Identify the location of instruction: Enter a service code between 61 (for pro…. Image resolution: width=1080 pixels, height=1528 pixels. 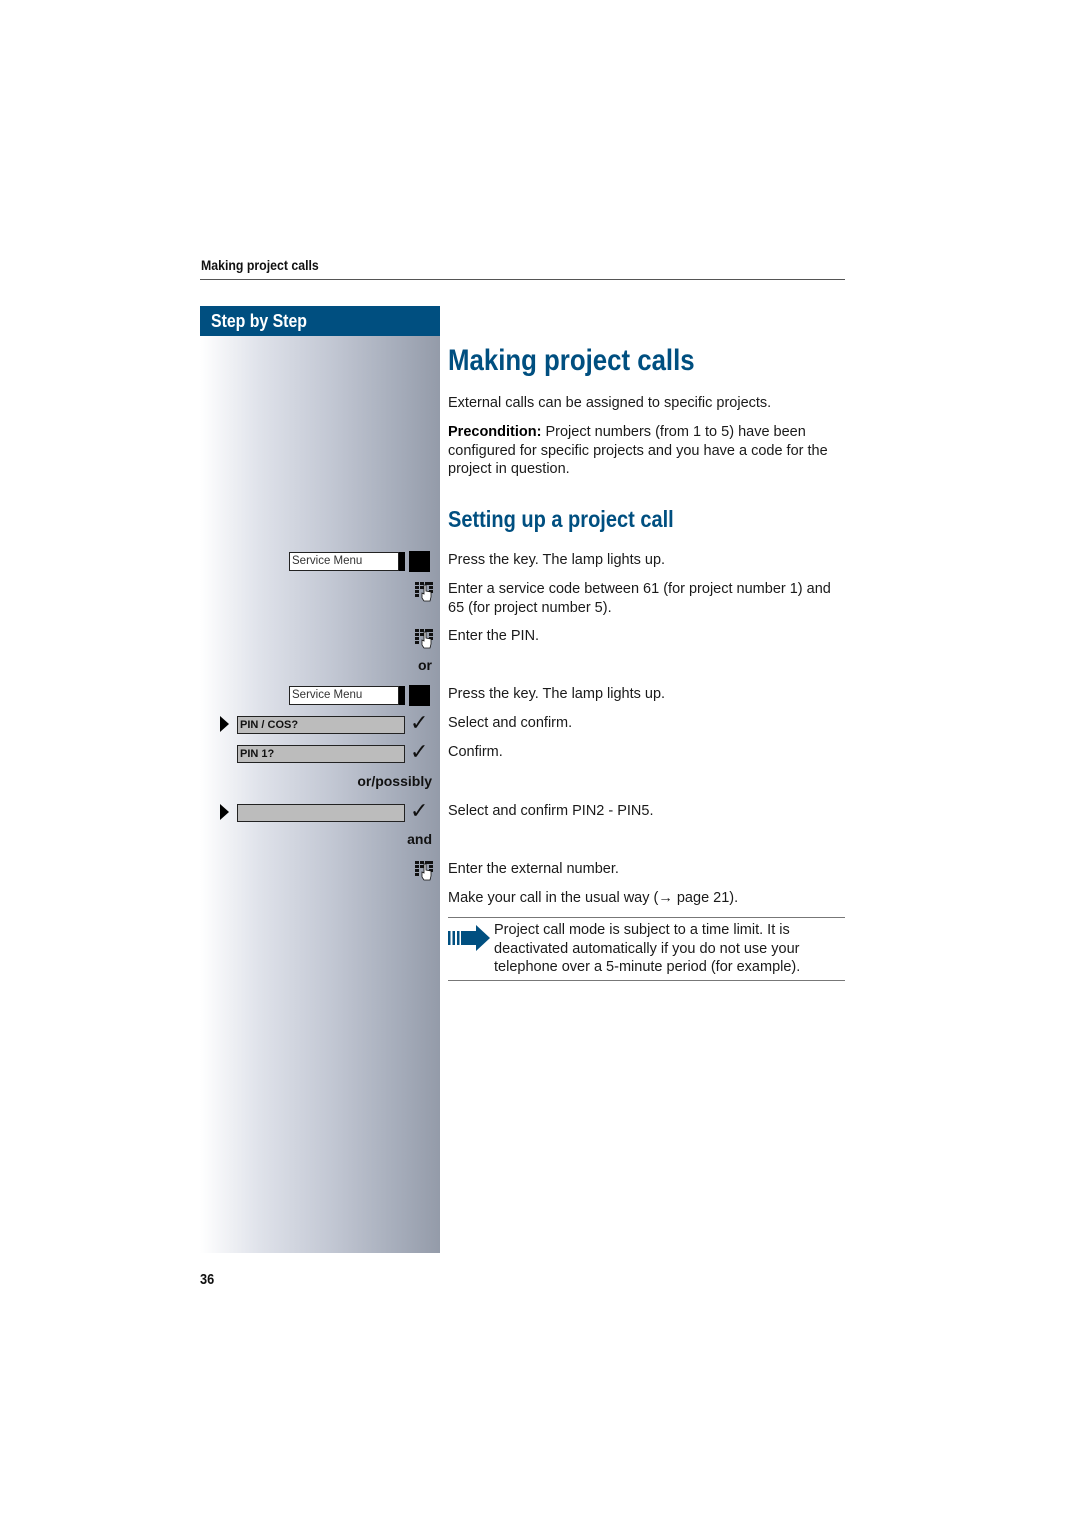
(639, 598).